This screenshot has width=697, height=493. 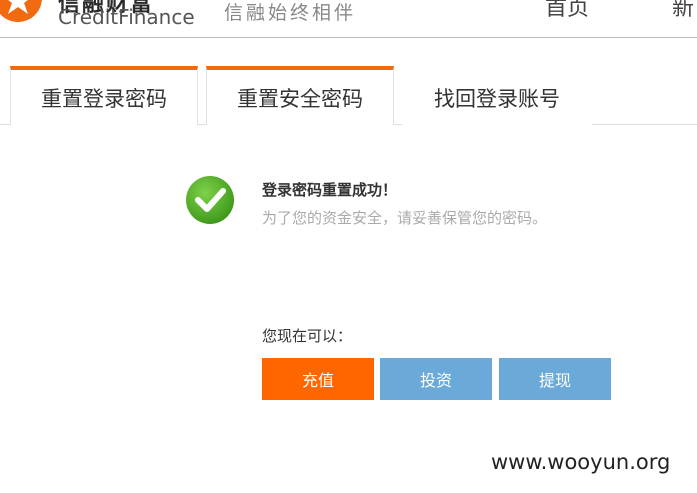 I want to click on brand-name-en: CreditFinance, so click(x=126, y=17).